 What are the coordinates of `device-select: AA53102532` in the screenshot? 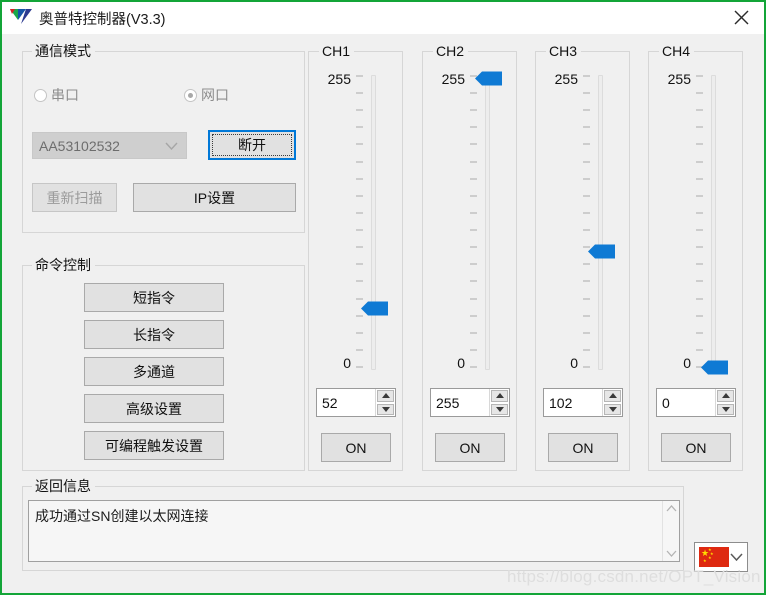 It's located at (109, 145).